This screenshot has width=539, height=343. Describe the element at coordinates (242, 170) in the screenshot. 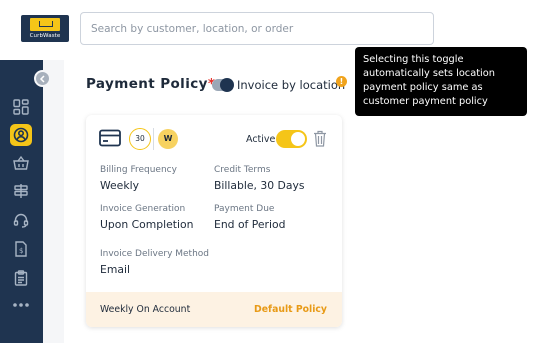

I see `credit-terms-label: Credit Terms` at that location.